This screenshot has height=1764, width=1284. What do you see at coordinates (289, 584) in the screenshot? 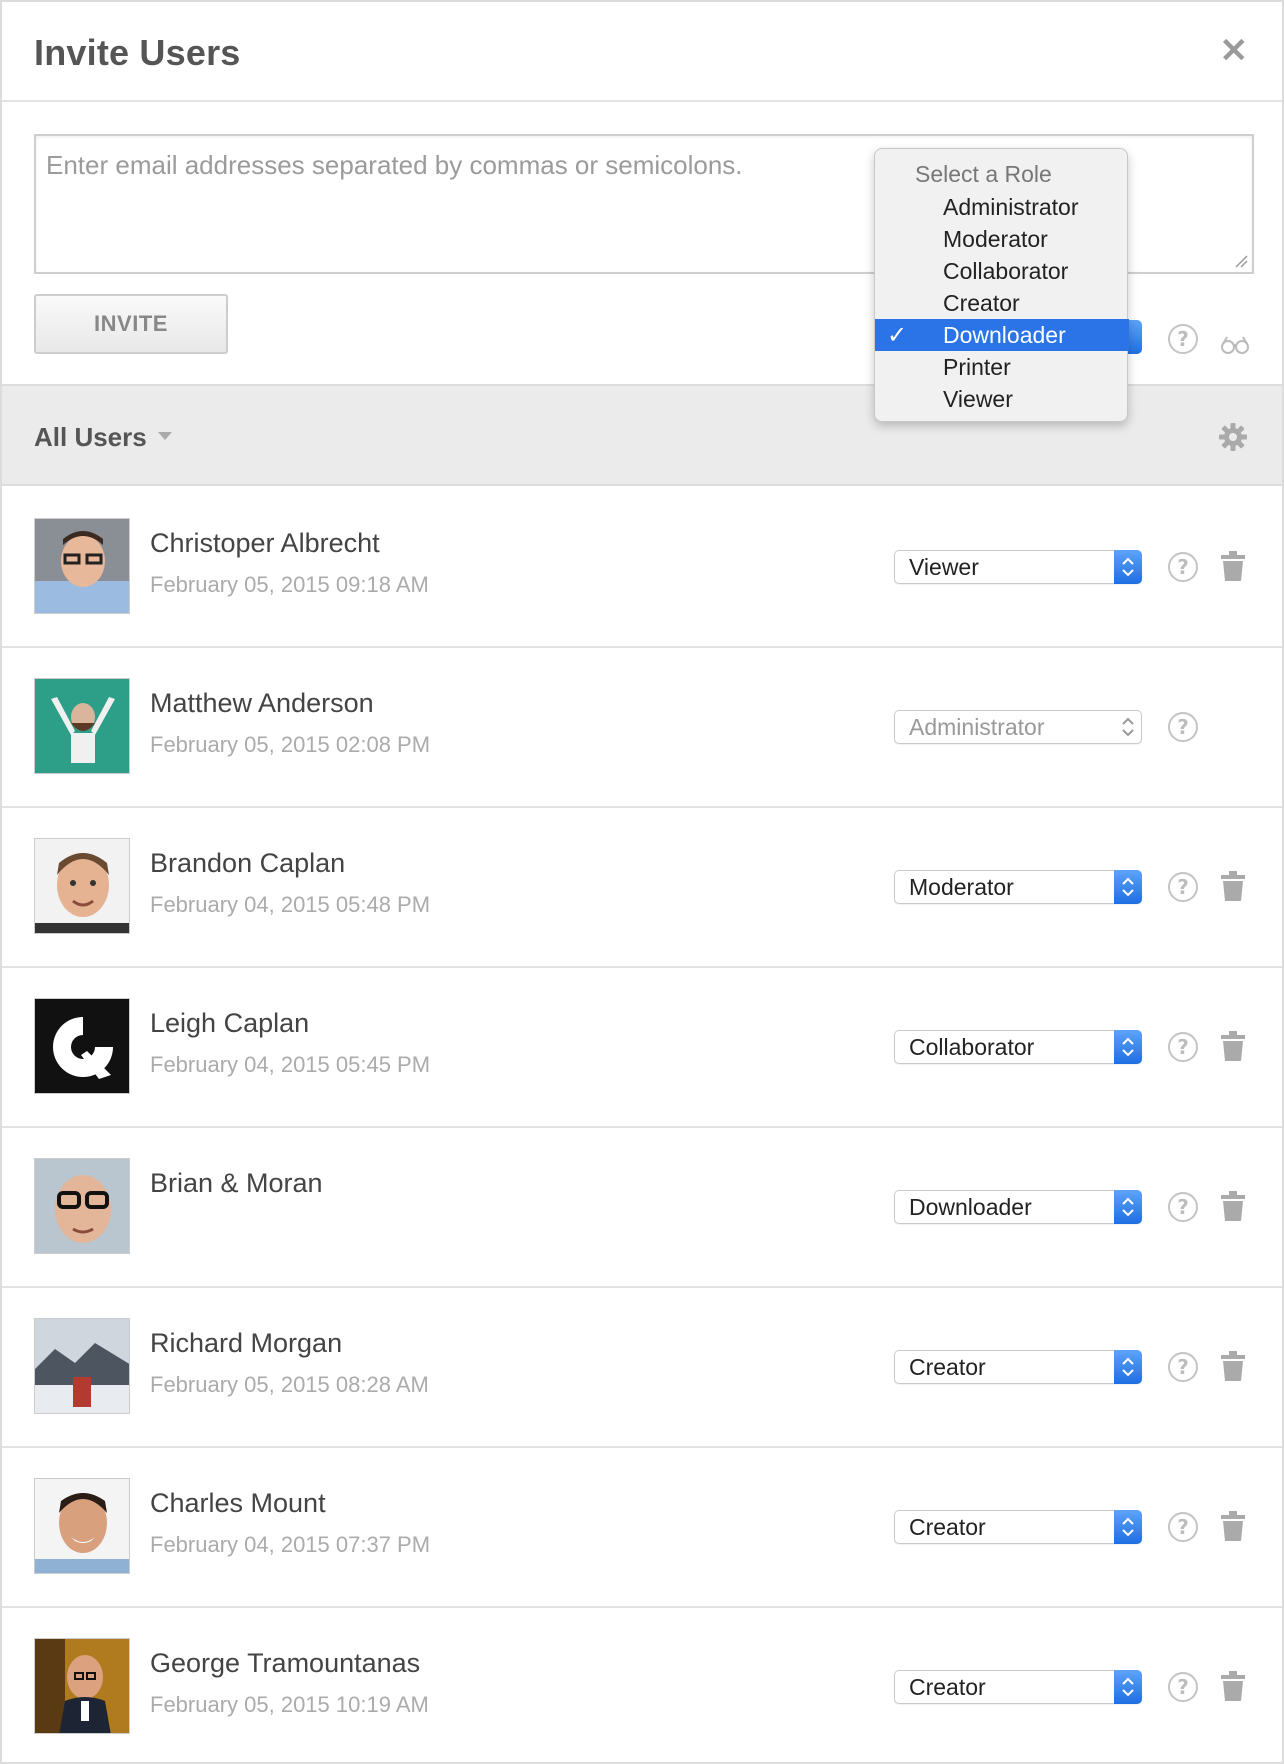
I see `user-date: February 05, 2015 09:18 AM` at bounding box center [289, 584].